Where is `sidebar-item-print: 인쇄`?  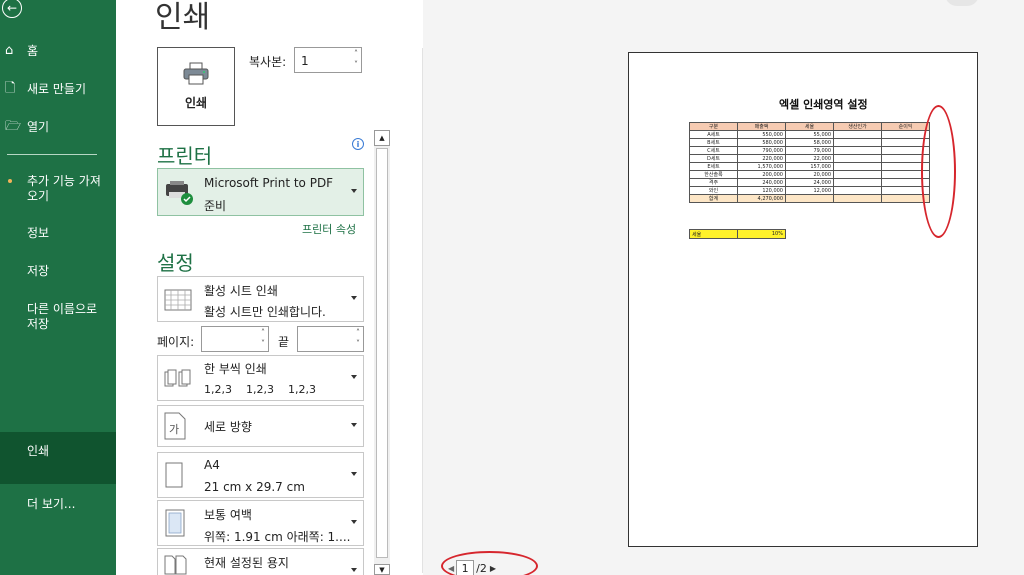 sidebar-item-print: 인쇄 is located at coordinates (58, 458).